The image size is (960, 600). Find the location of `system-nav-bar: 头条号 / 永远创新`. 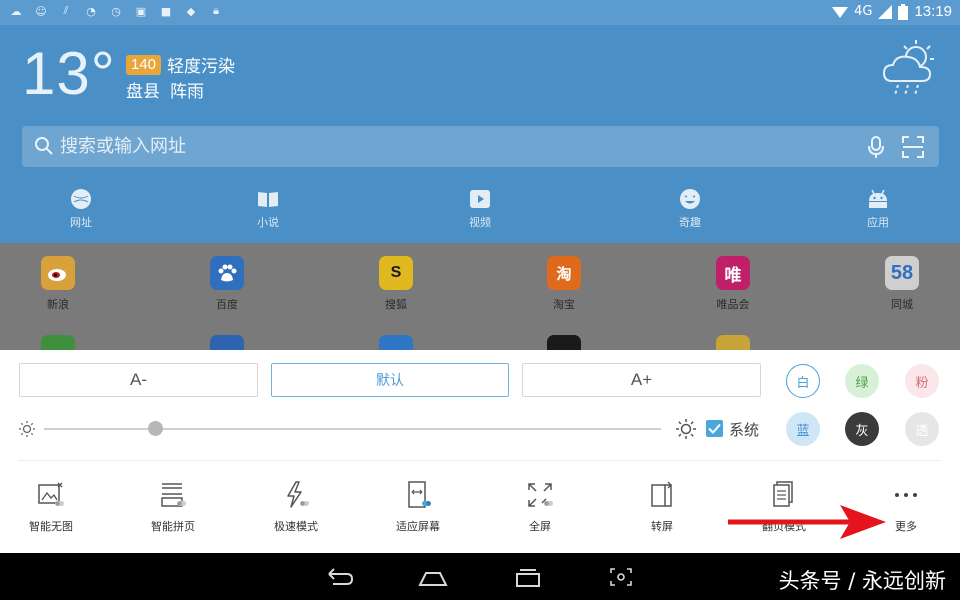

system-nav-bar: 头条号 / 永远创新 is located at coordinates (480, 576).